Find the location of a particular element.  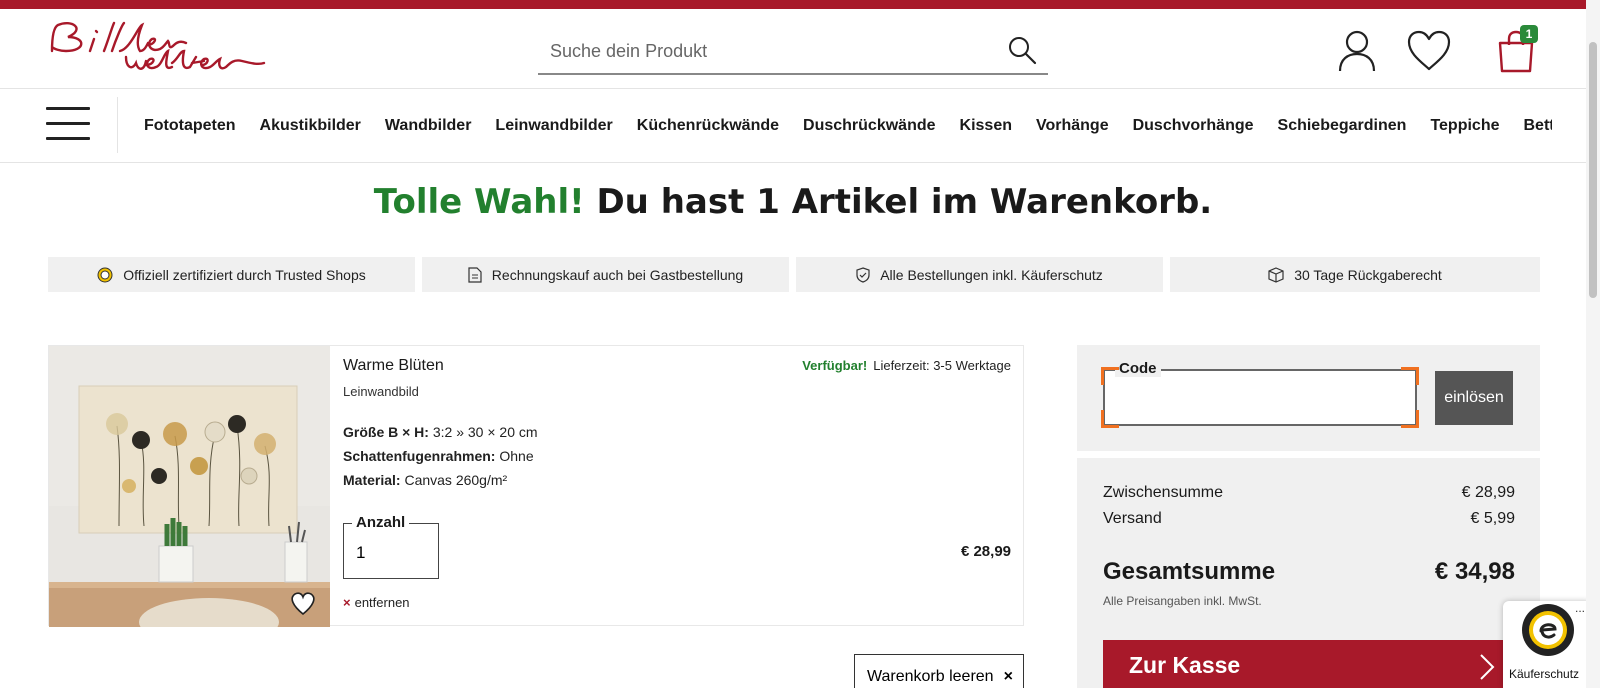

nav-item-kuechenrueckwaende: Küchenrückwände is located at coordinates (708, 126).